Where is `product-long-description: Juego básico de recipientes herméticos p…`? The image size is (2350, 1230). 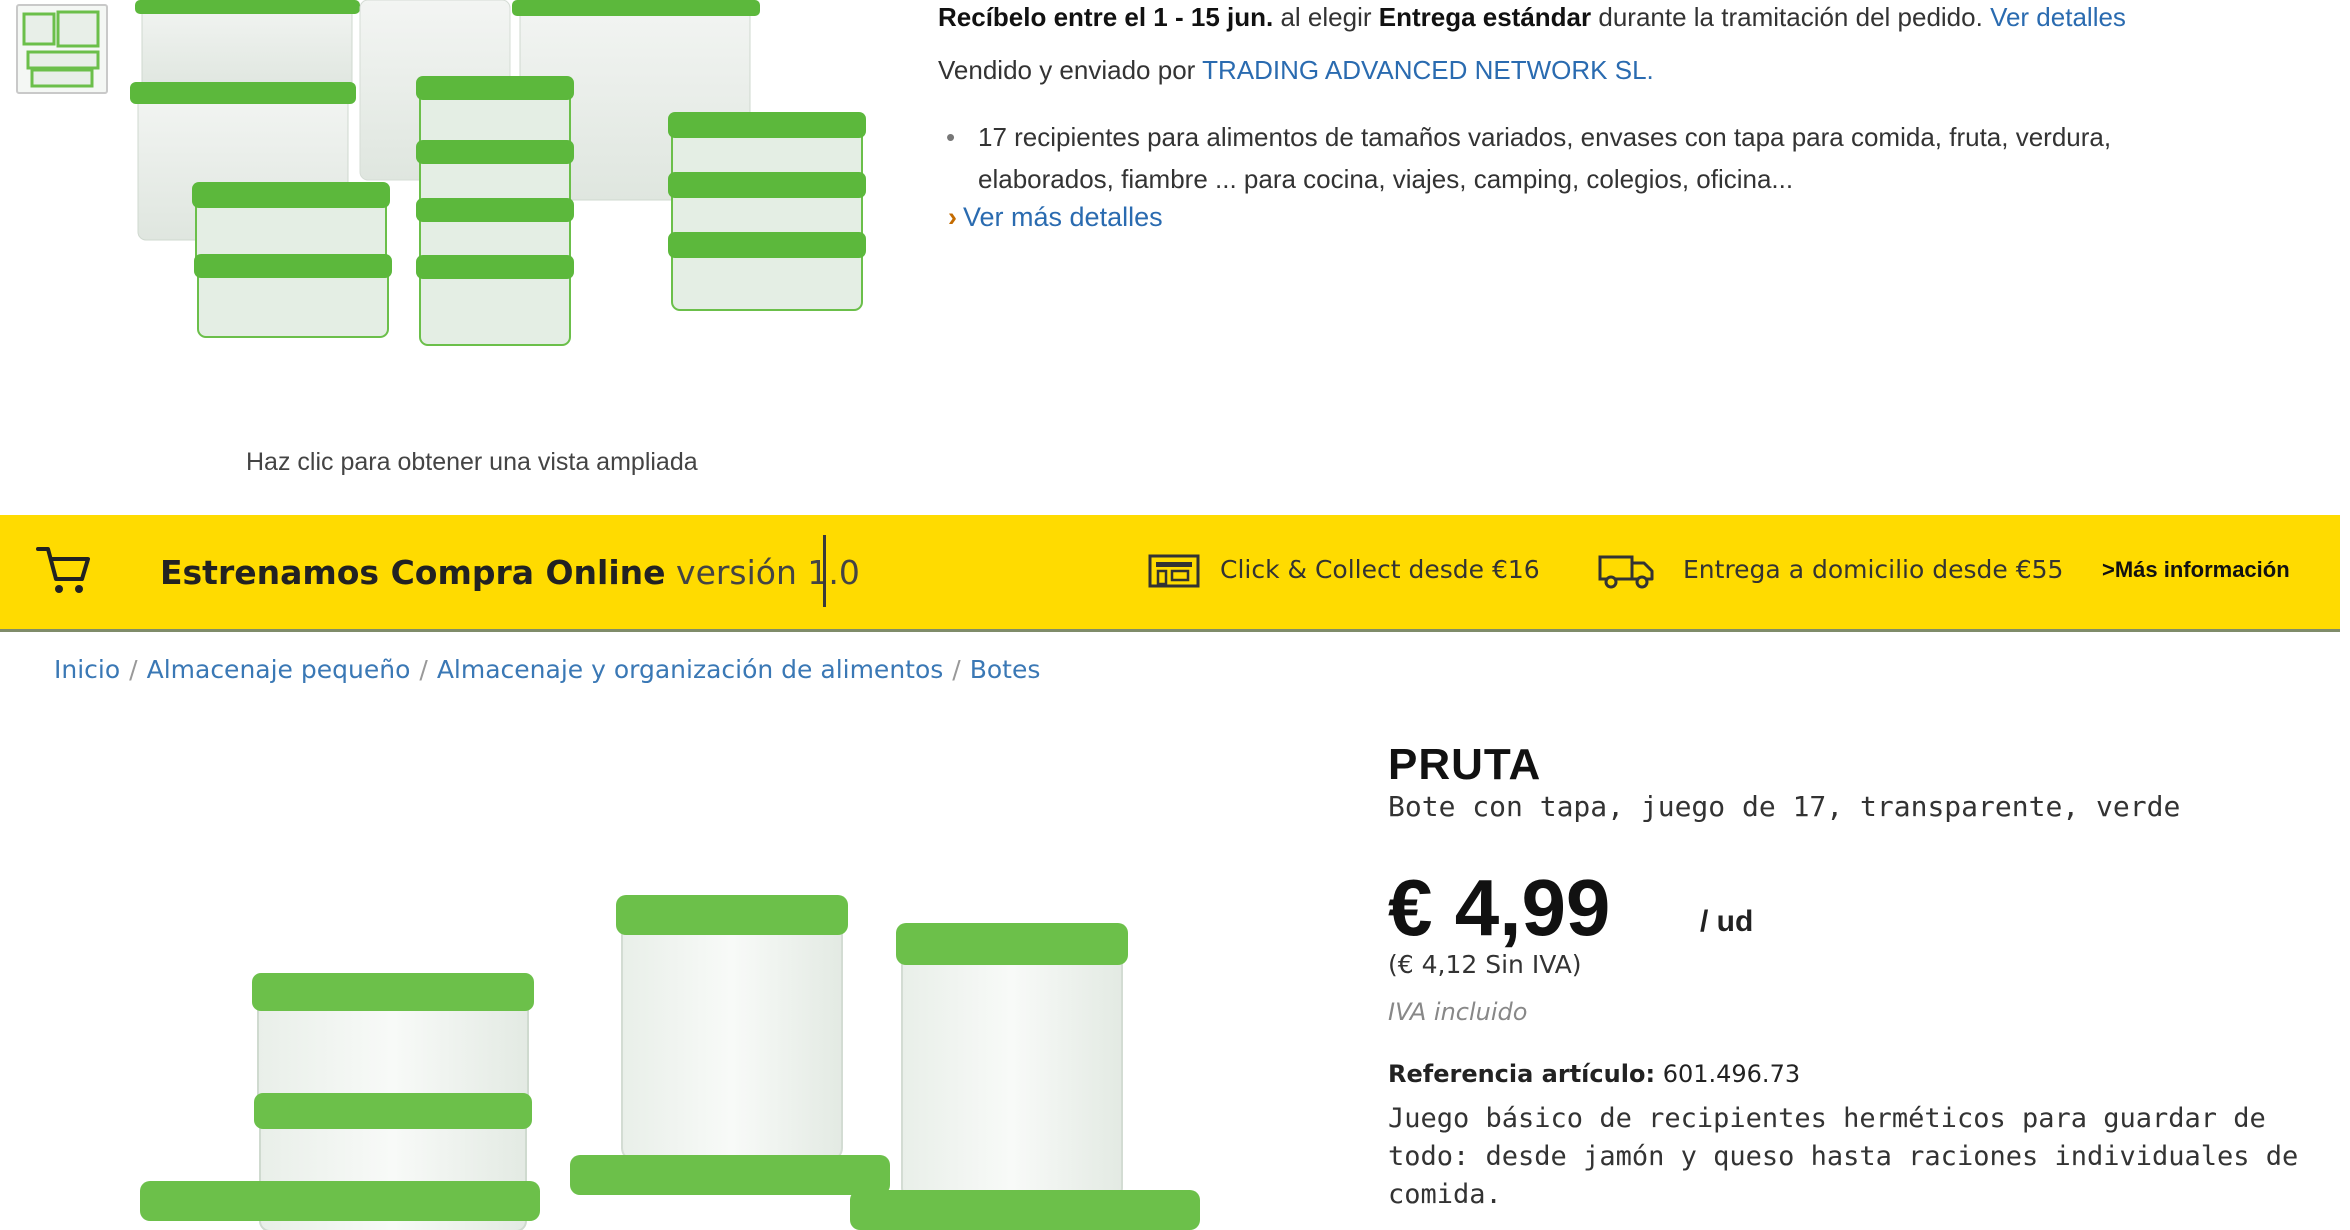 product-long-description: Juego básico de recipientes herméticos p… is located at coordinates (1843, 1156).